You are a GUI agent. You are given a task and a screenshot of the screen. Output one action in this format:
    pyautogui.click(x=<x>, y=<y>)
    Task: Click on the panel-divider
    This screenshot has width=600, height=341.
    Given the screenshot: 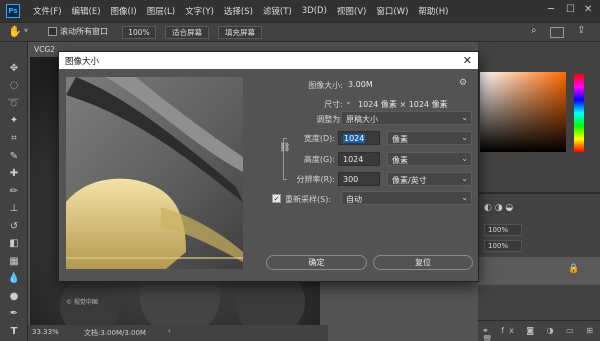 What is the action you would take?
    pyautogui.click(x=539, y=193)
    